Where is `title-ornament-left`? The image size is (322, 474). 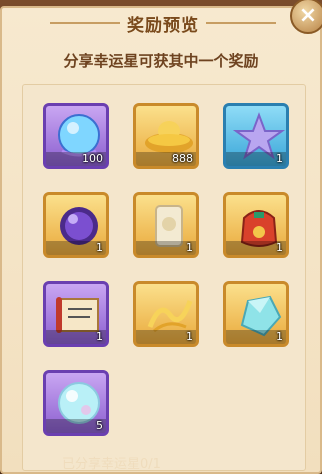 title-ornament-left is located at coordinates (85, 23).